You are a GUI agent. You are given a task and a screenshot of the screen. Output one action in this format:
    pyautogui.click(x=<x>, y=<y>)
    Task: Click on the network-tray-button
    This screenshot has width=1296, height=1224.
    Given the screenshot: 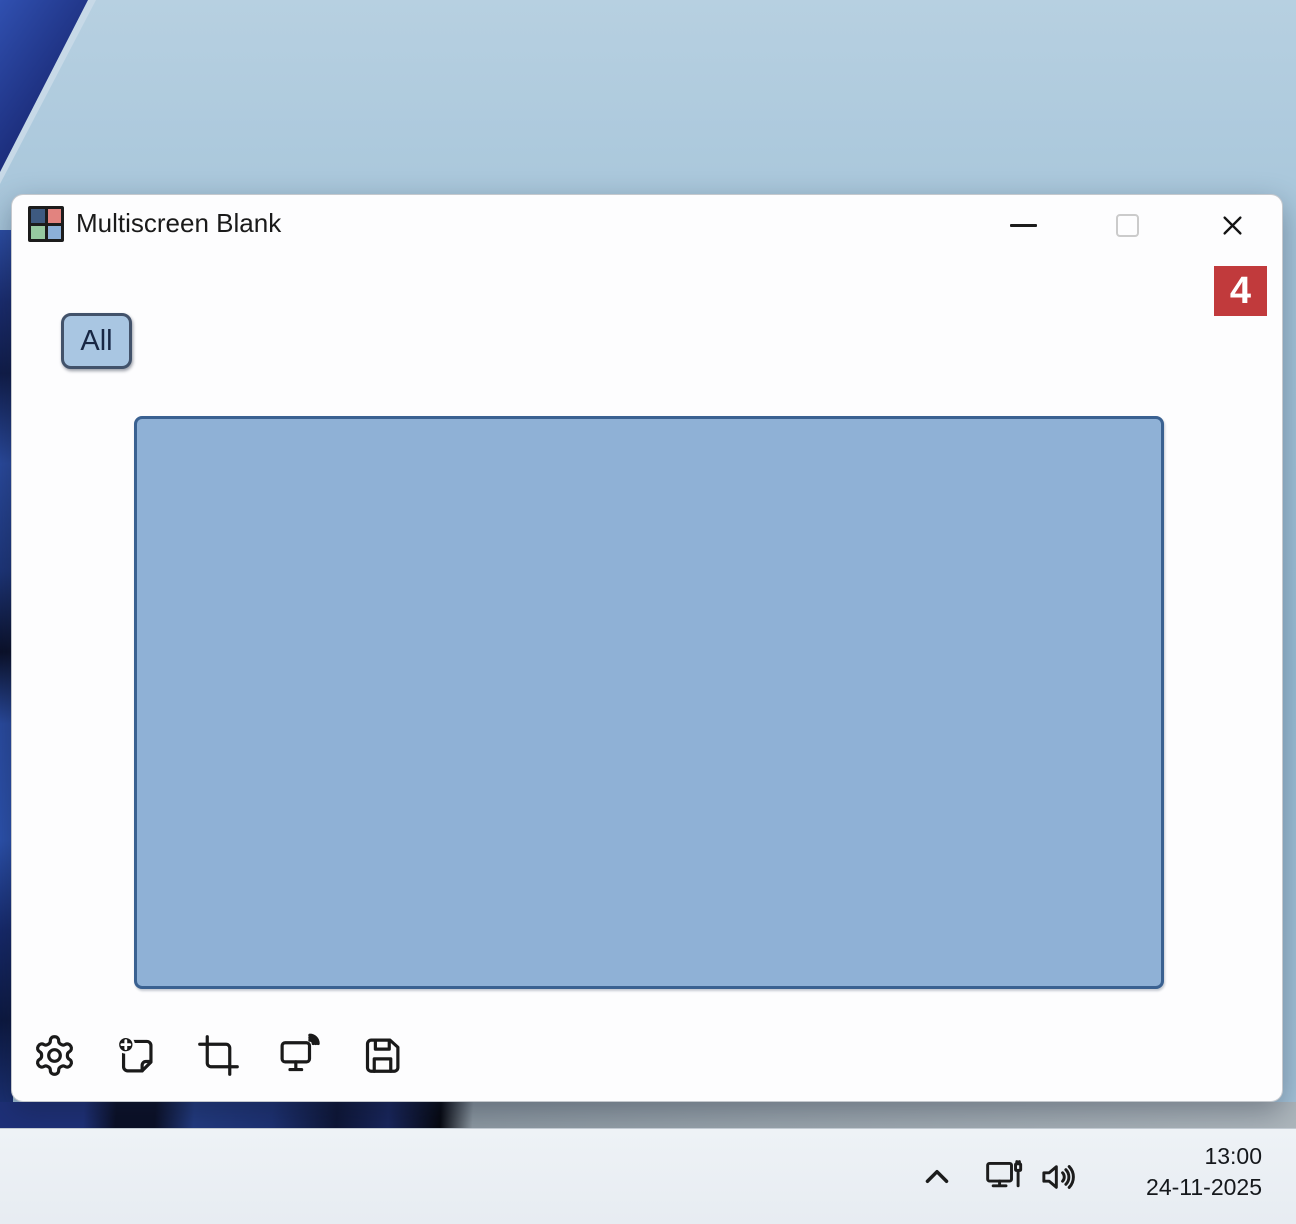 What is the action you would take?
    pyautogui.click(x=1006, y=1177)
    